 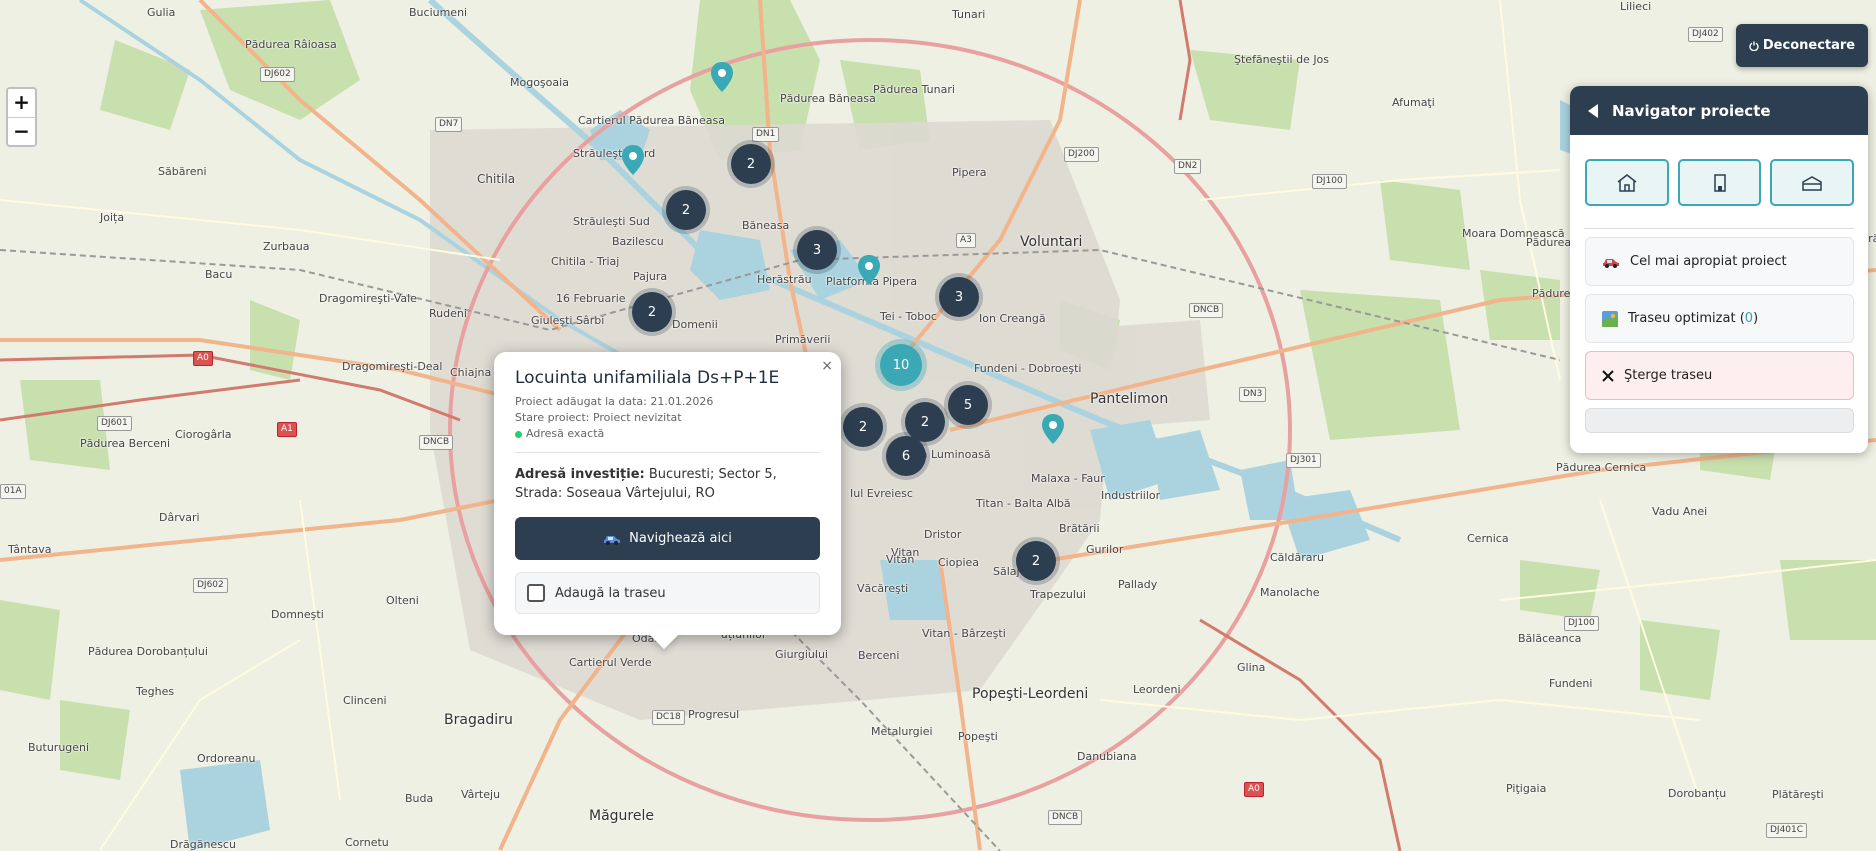 What do you see at coordinates (680, 538) in the screenshot?
I see `navigate-here-label: Navighează aici` at bounding box center [680, 538].